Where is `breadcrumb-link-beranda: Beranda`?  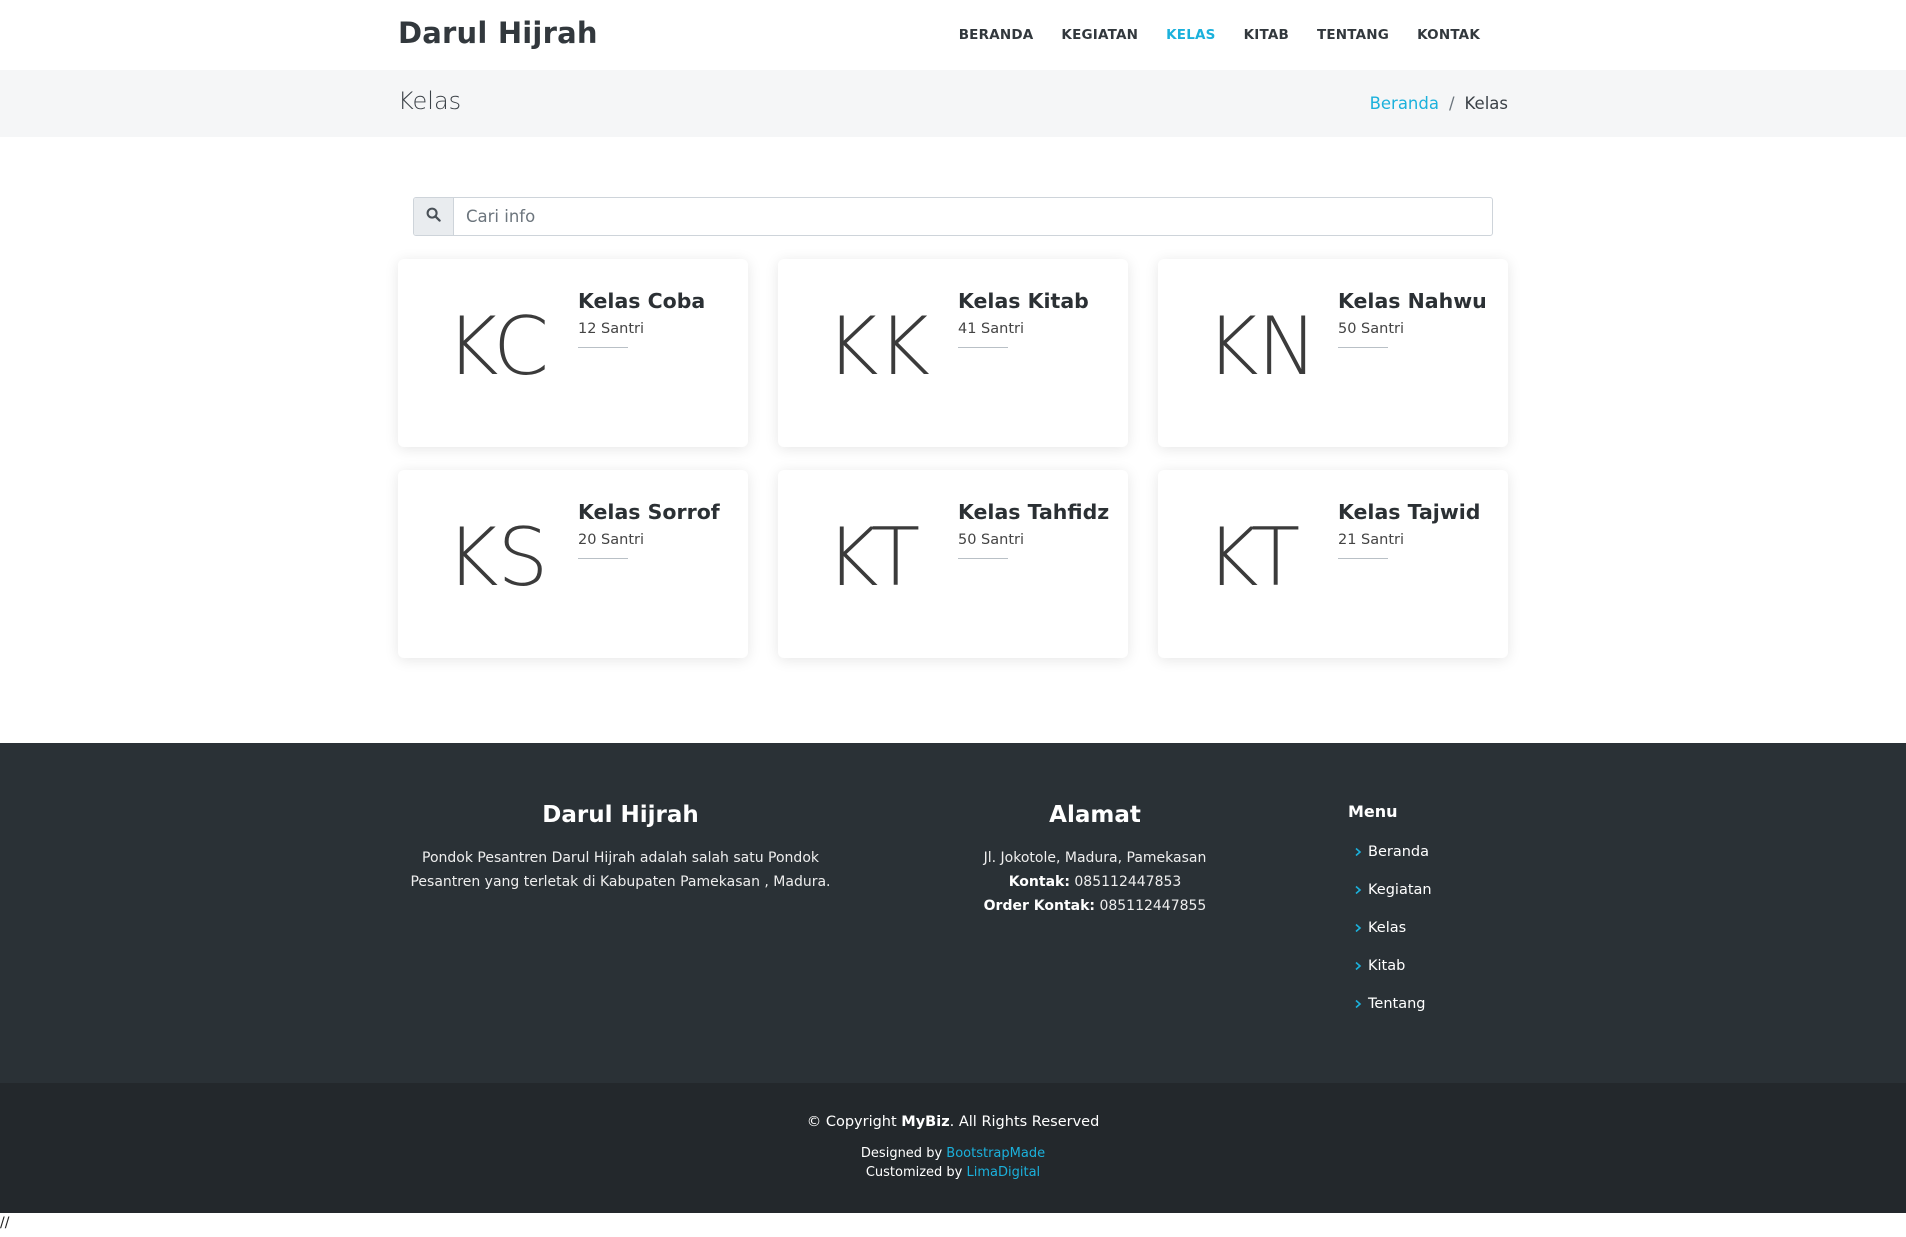
breadcrumb-link-beranda: Beranda is located at coordinates (1404, 103).